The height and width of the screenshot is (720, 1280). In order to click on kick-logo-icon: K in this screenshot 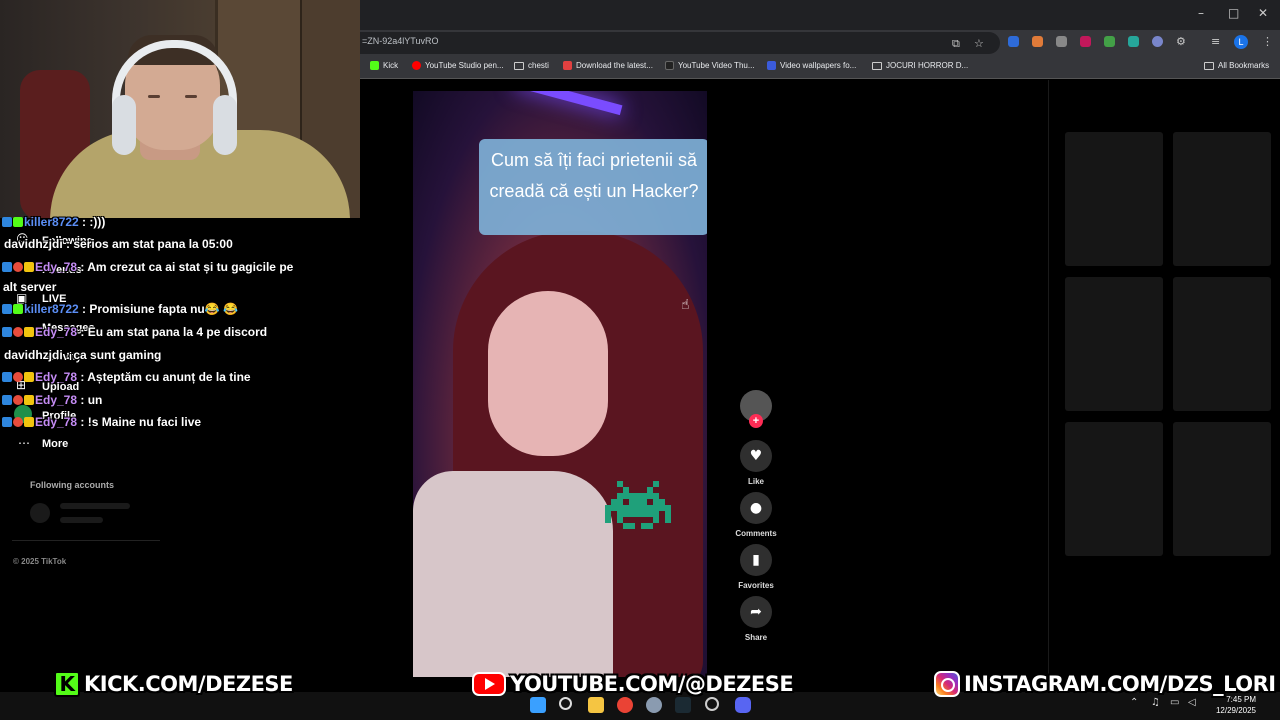, I will do `click(67, 684)`.